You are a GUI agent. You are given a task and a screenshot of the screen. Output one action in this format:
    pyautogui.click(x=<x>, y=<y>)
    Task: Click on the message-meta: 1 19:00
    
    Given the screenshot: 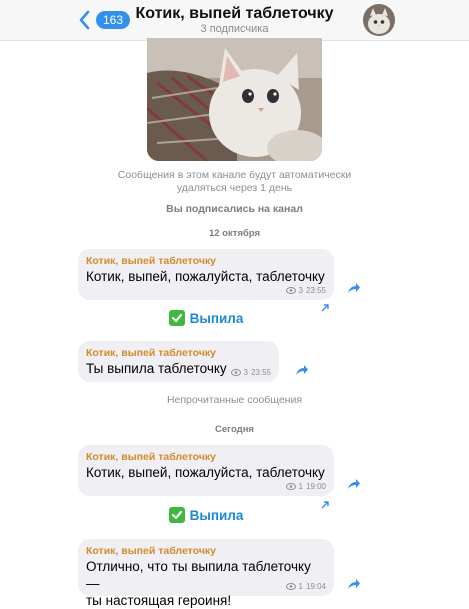 What is the action you would take?
    pyautogui.click(x=305, y=486)
    